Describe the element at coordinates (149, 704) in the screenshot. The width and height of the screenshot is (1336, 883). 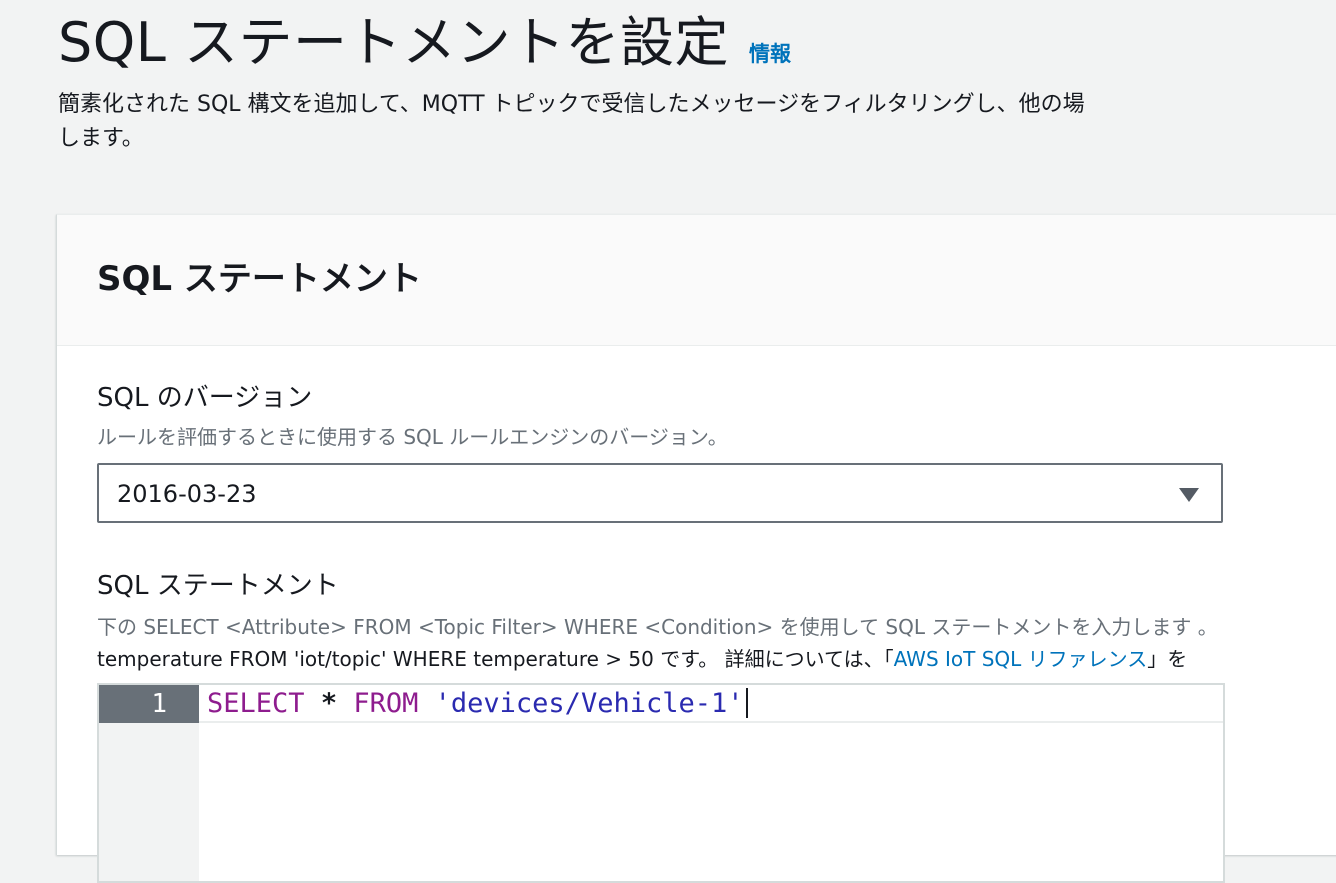
I see `gutter-active-line: 1` at that location.